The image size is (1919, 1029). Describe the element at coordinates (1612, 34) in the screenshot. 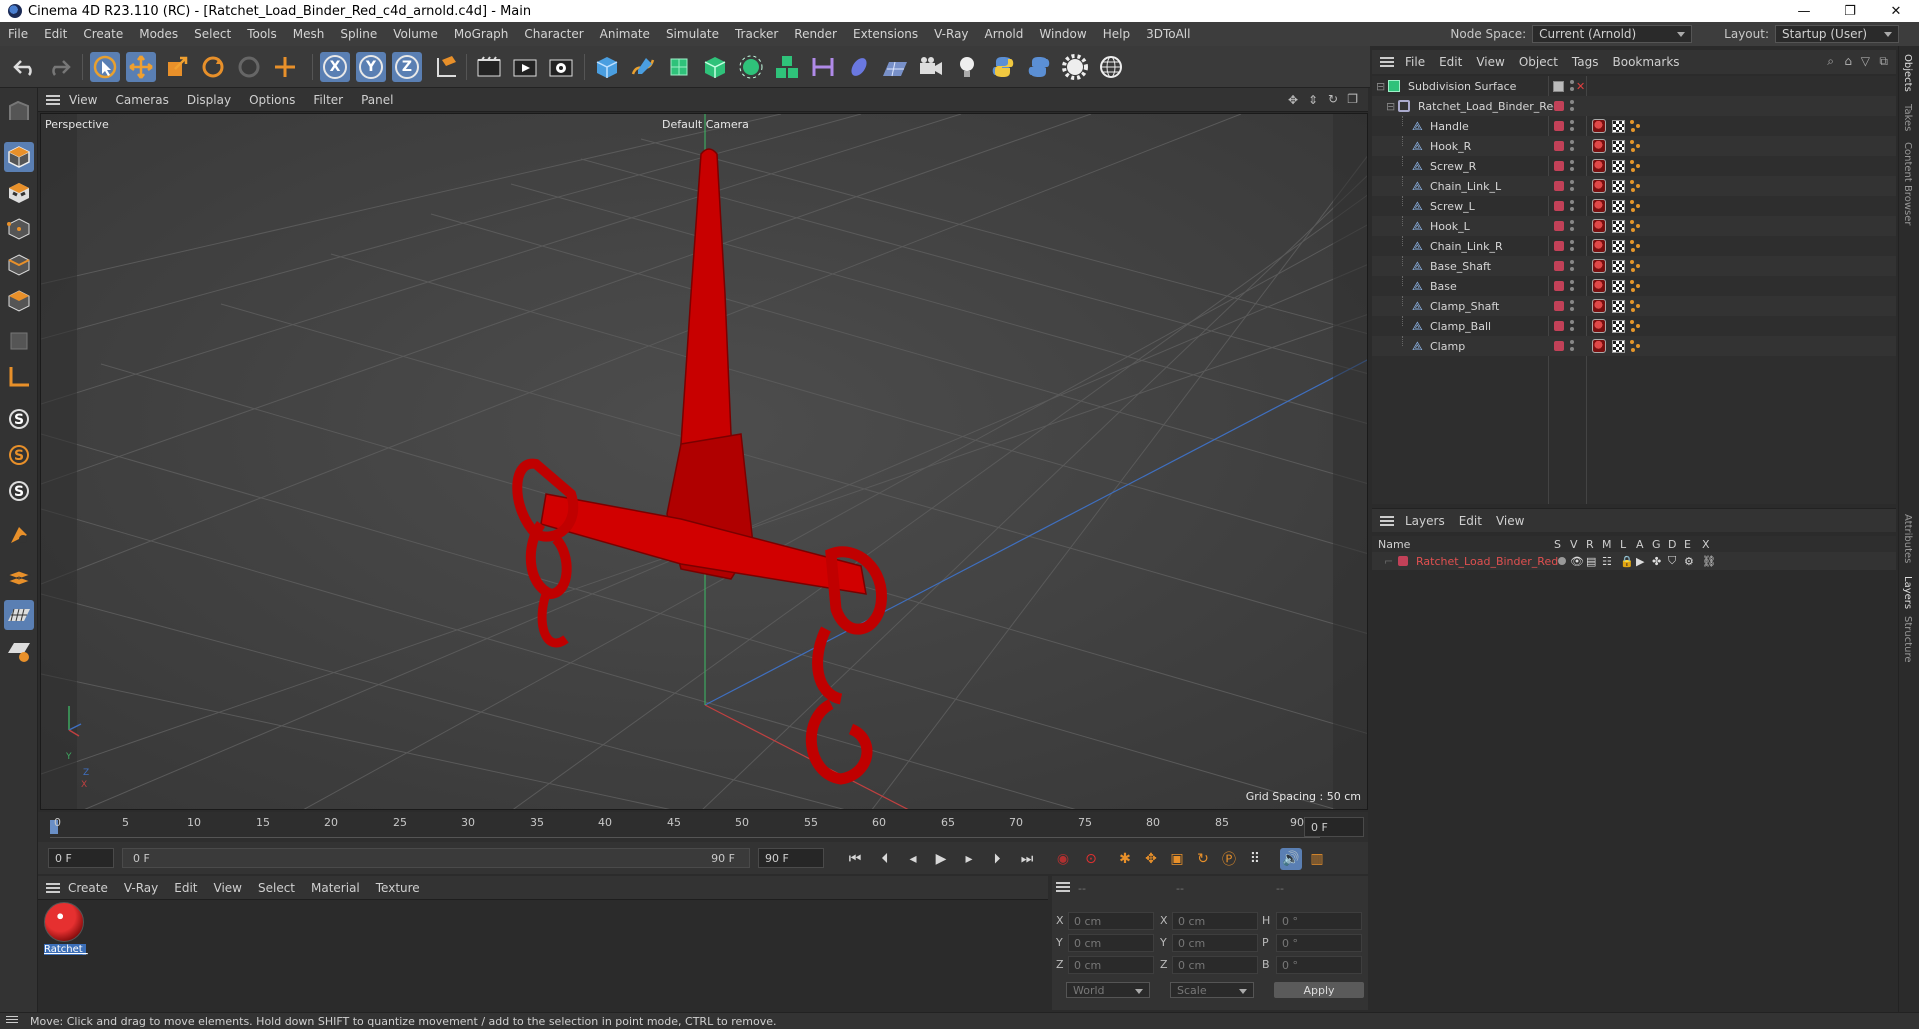

I see `node-space-dropdown: Current (Arnold)` at that location.